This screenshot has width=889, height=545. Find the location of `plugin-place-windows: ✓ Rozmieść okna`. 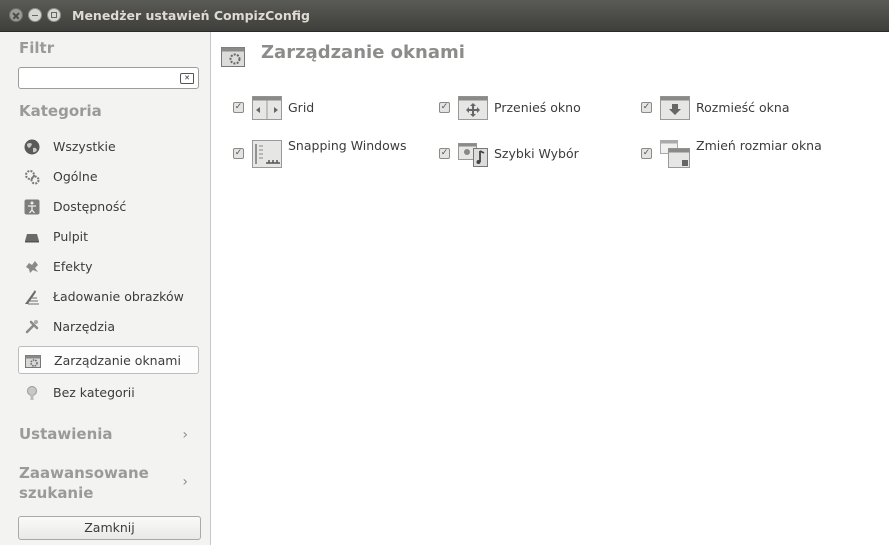

plugin-place-windows: ✓ Rozmieść okna is located at coordinates (741, 113).